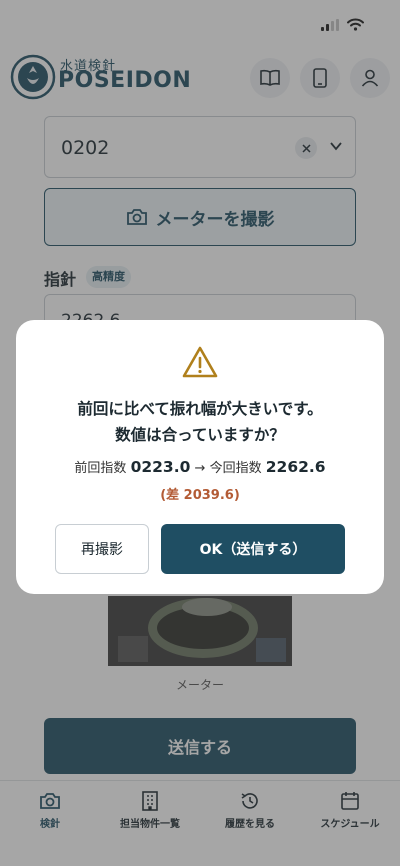 Image resolution: width=400 pixels, height=866 pixels. Describe the element at coordinates (200, 435) in the screenshot. I see `dialog-title-line2: 数値は合っていますか？` at that location.